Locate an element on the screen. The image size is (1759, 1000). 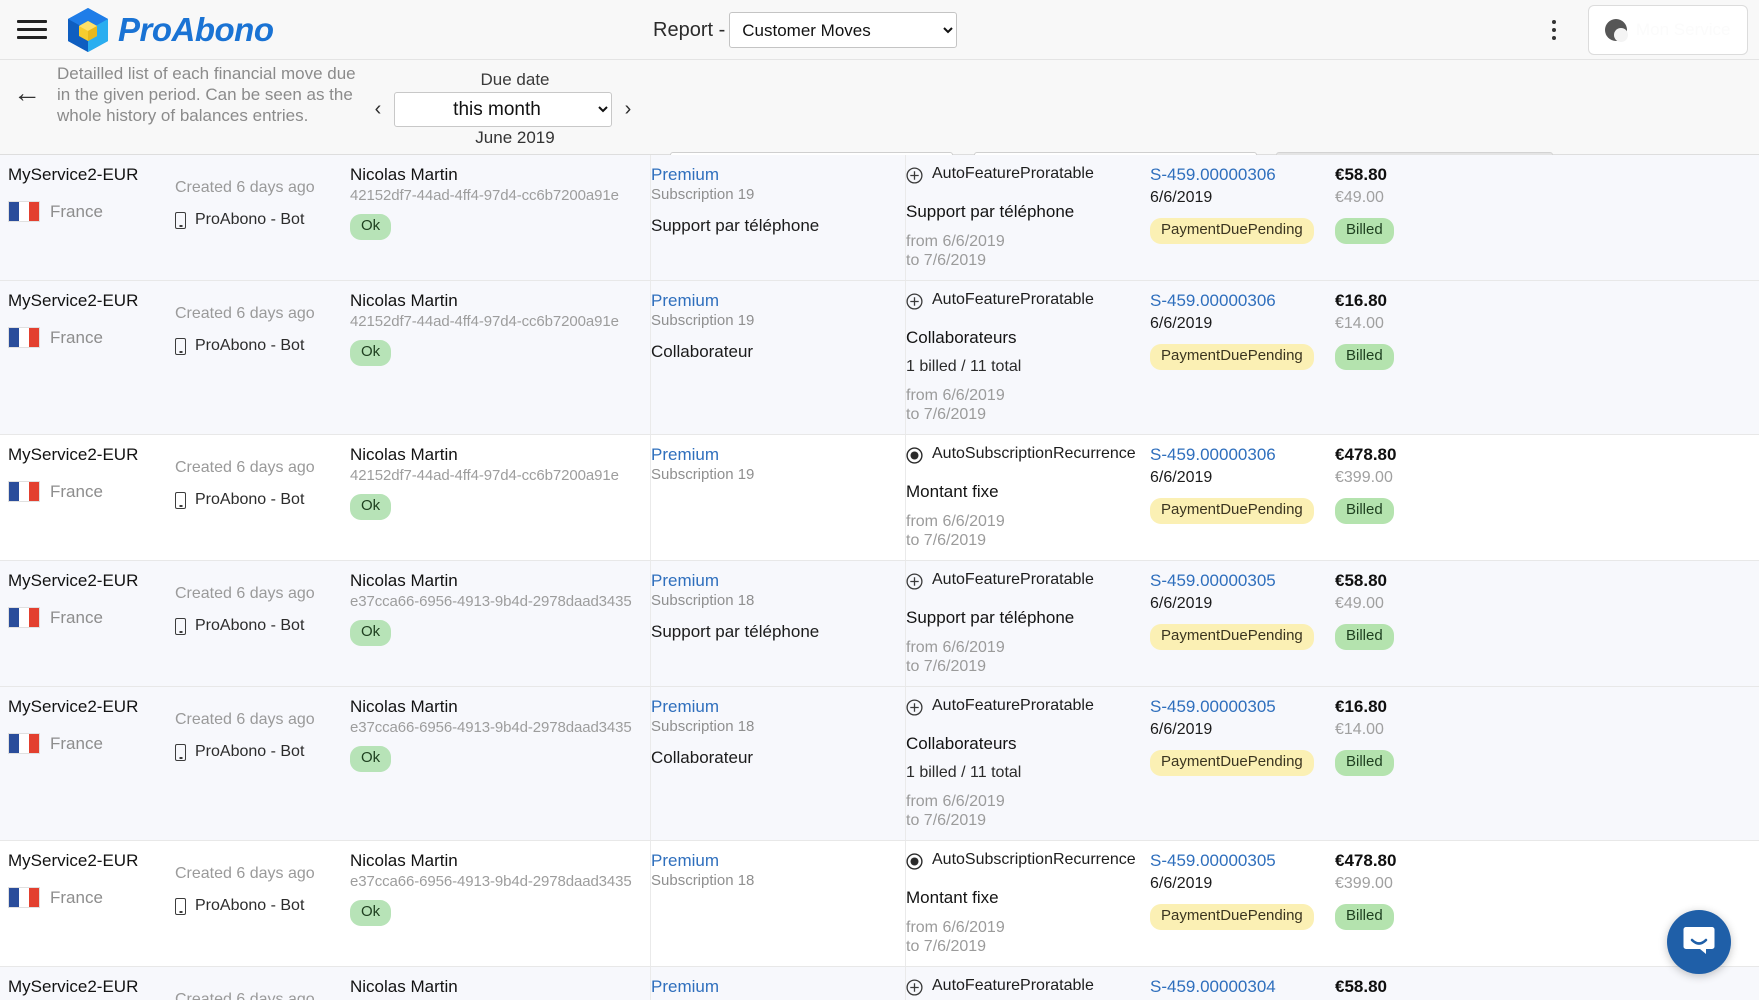
feature-type: AutoFeatureProratable is located at coordinates (1013, 985).